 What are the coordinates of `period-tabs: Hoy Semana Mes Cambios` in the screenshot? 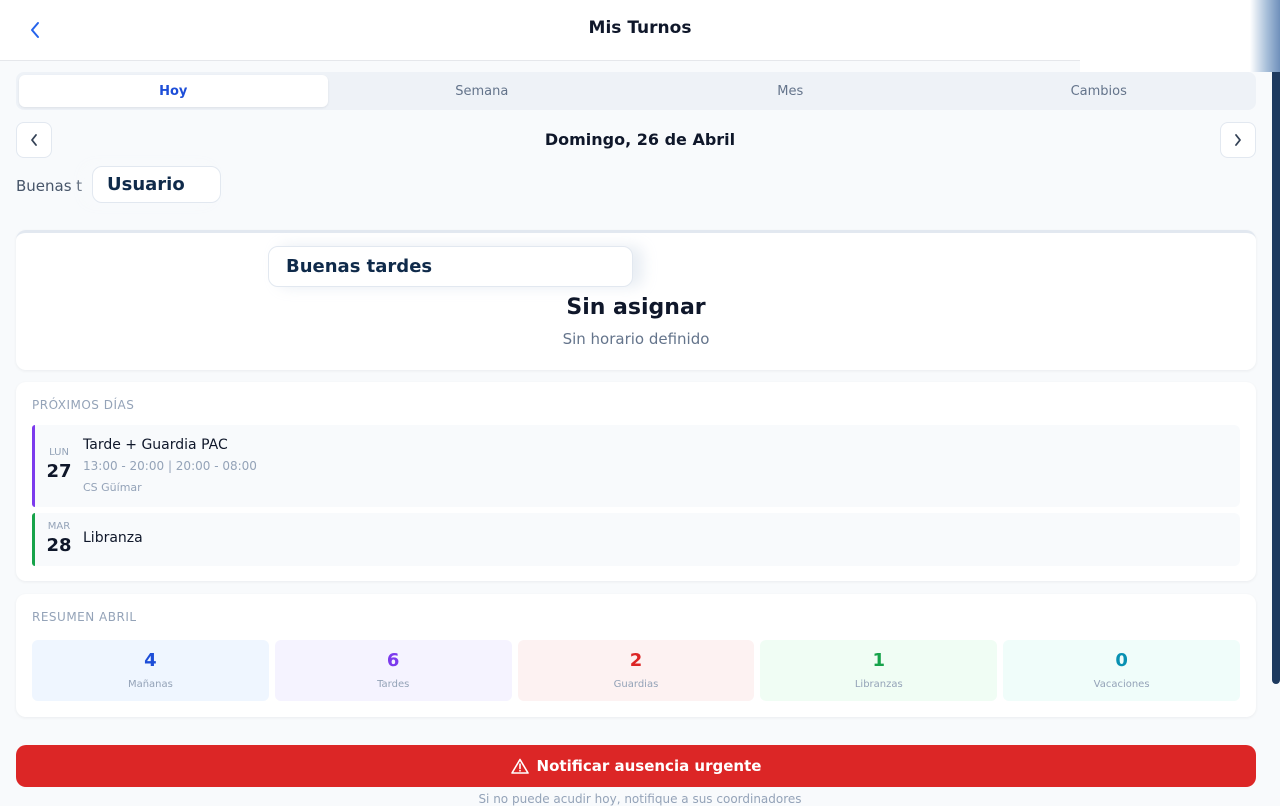 It's located at (636, 91).